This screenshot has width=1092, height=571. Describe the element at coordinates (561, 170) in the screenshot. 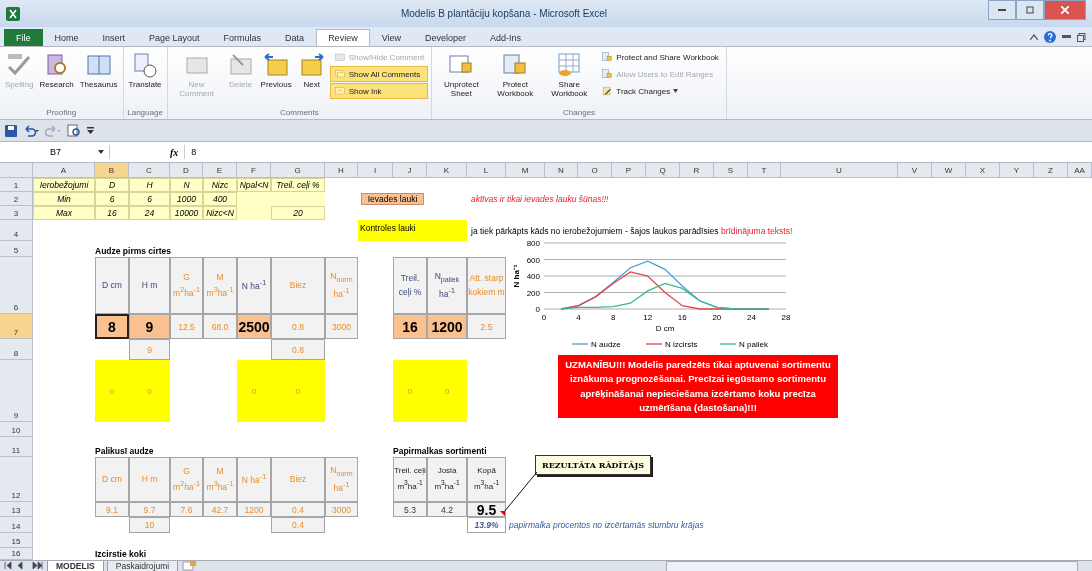

I see `column-header: N` at that location.